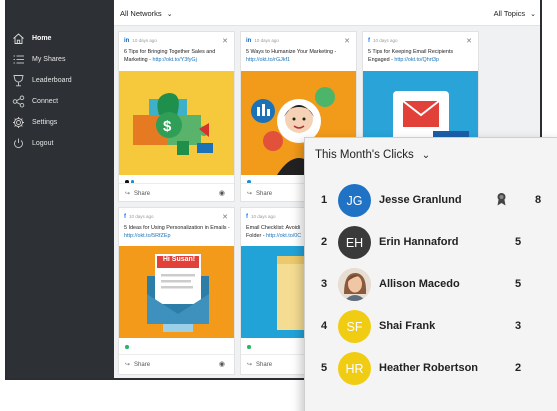 This screenshot has height=411, width=557. Describe the element at coordinates (324, 326) in the screenshot. I see `rank: 4` at that location.